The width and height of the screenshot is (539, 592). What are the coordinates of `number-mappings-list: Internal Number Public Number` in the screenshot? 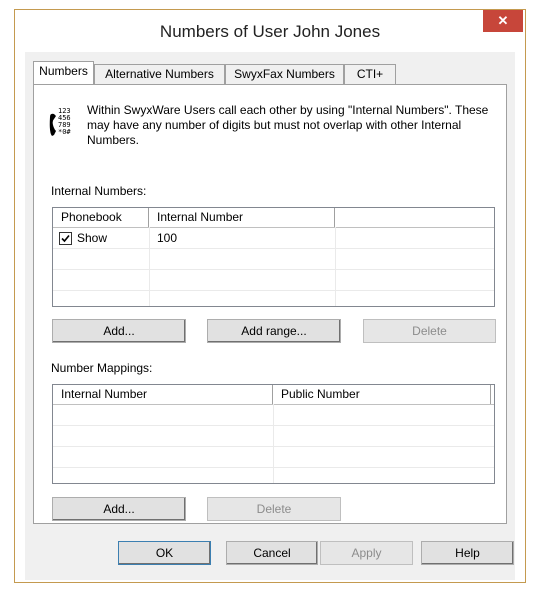 It's located at (273, 434).